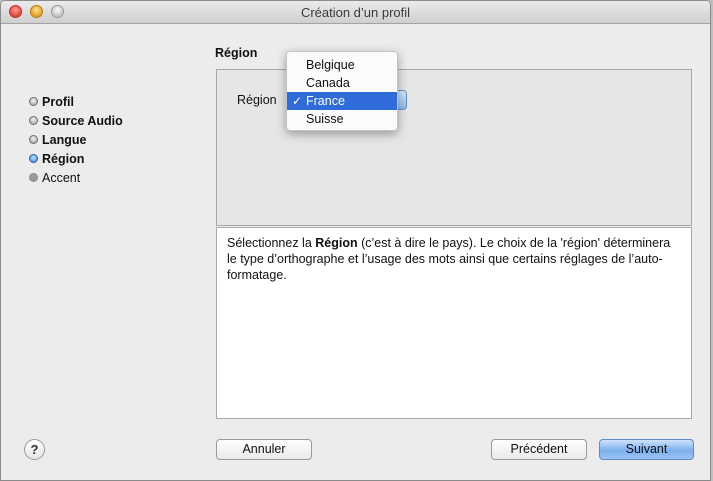  I want to click on section-title: Région, so click(236, 53).